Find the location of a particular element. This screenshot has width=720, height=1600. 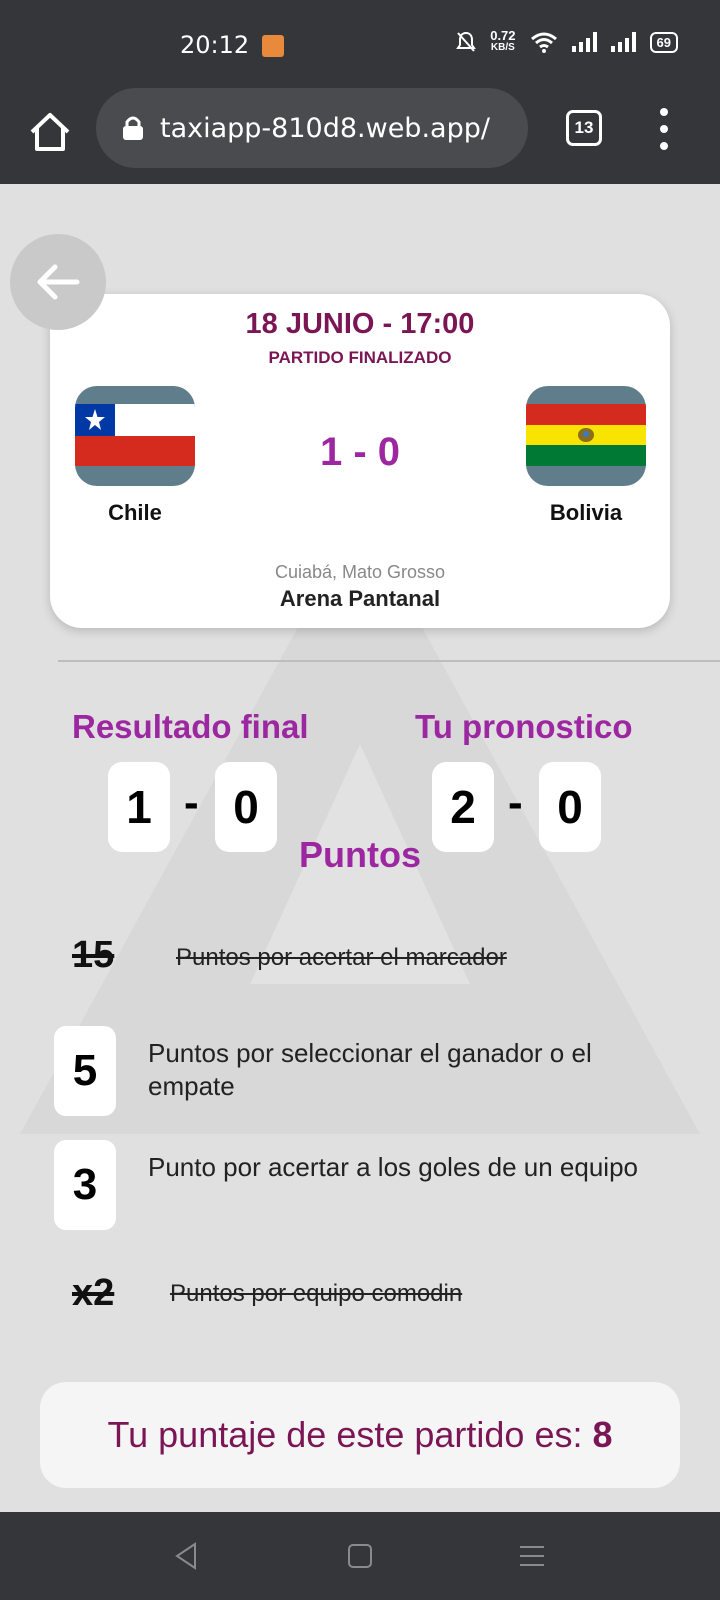

total-score-card: Tu puntaje de este partido es: 8 is located at coordinates (360, 1435).